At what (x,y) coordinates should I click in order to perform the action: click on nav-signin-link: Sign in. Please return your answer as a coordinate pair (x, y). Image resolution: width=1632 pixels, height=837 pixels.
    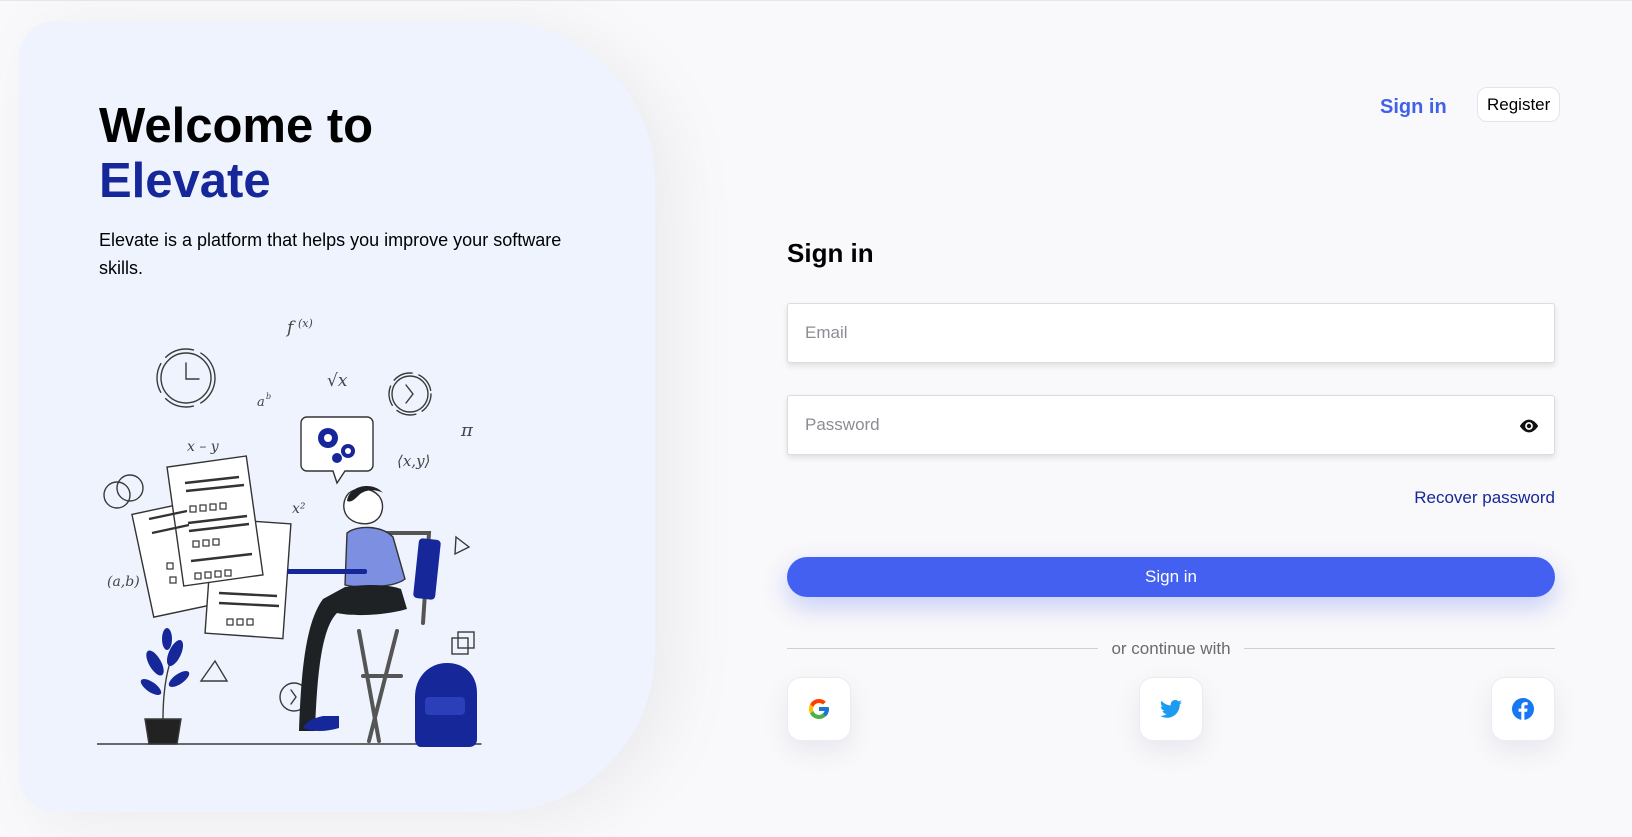
    Looking at the image, I should click on (1413, 107).